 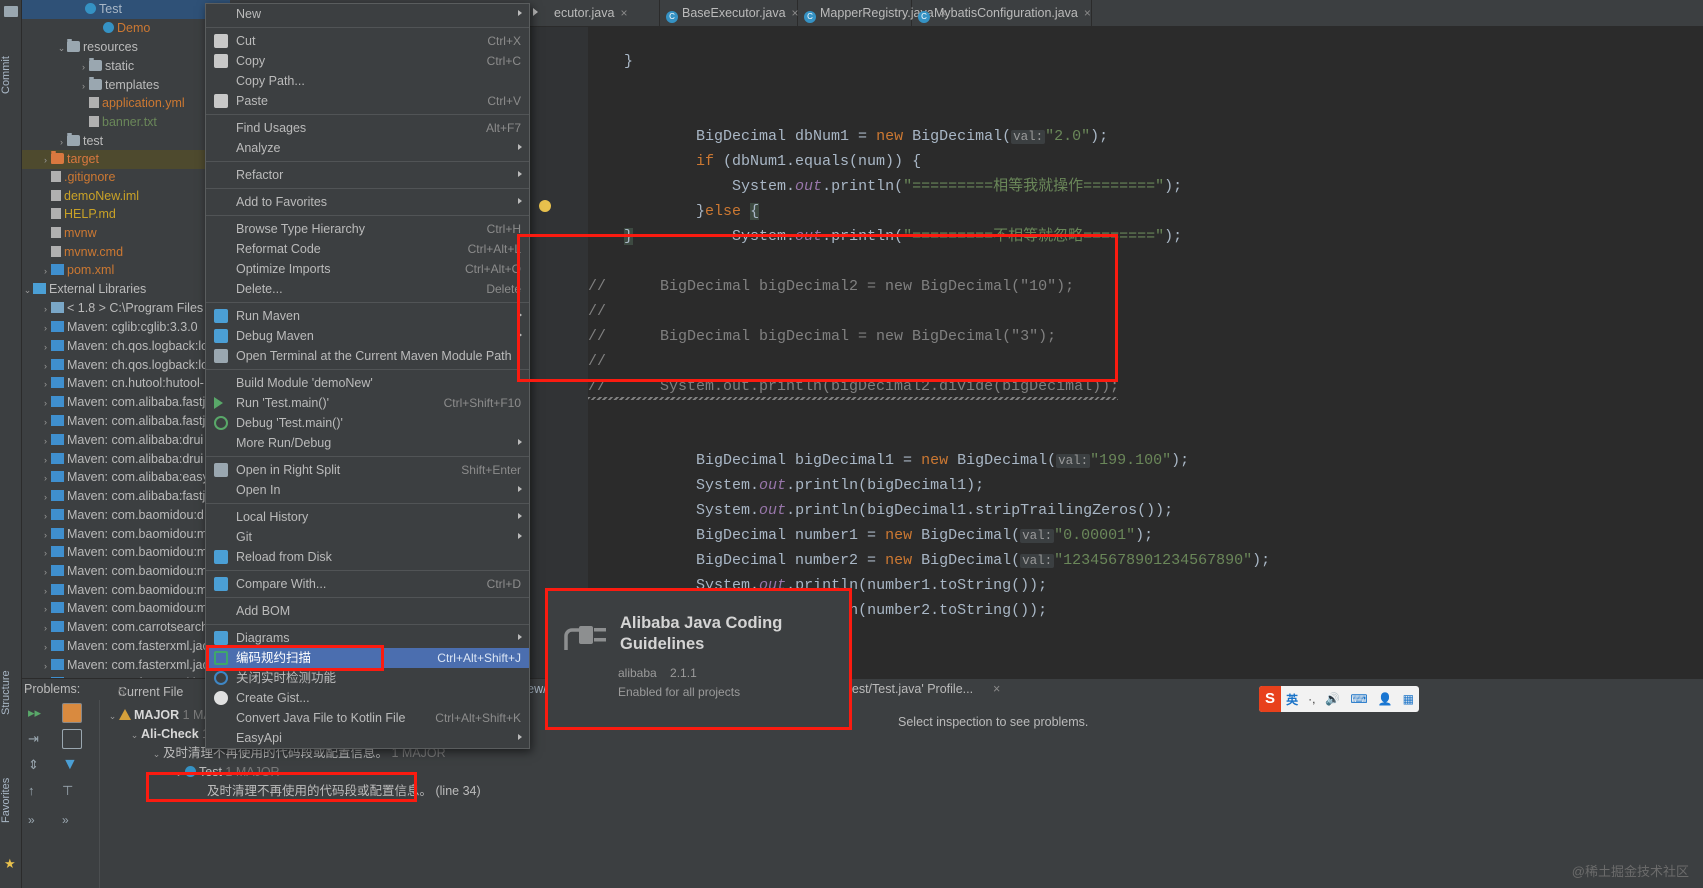 What do you see at coordinates (367, 41) in the screenshot?
I see `menu-item: Cut Ctrl+X` at bounding box center [367, 41].